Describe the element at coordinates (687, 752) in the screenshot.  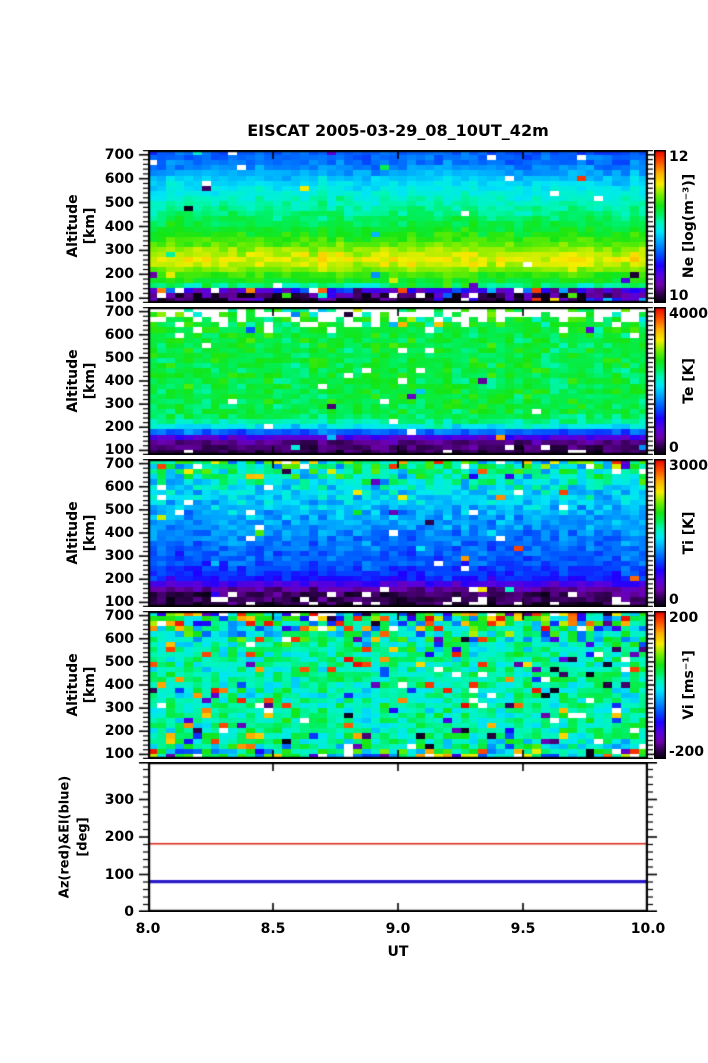
I see `vi-colorbar-min-label: -200` at that location.